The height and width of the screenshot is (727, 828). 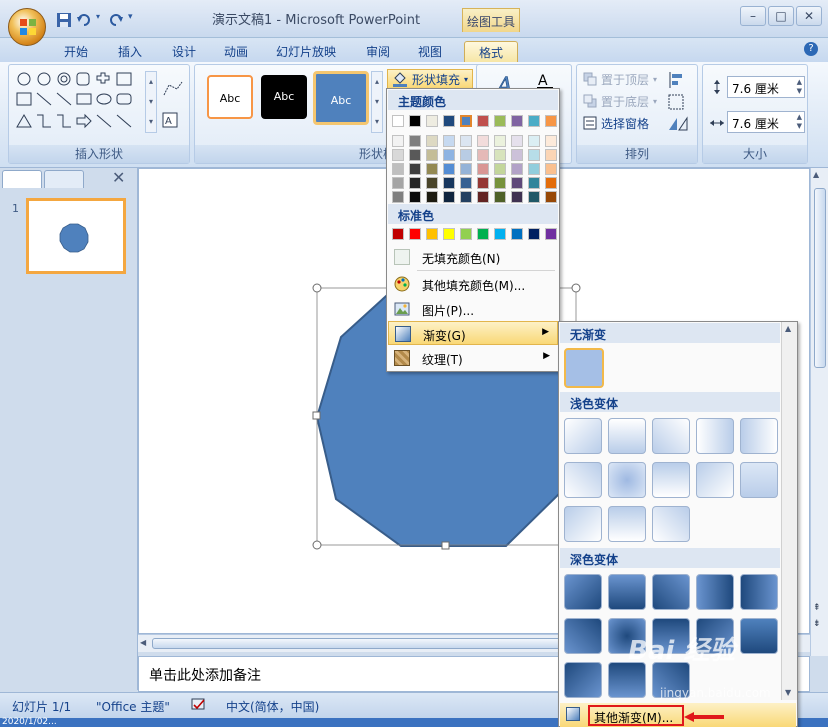 What do you see at coordinates (173, 120) in the screenshot?
I see `textbox-icon: A` at bounding box center [173, 120].